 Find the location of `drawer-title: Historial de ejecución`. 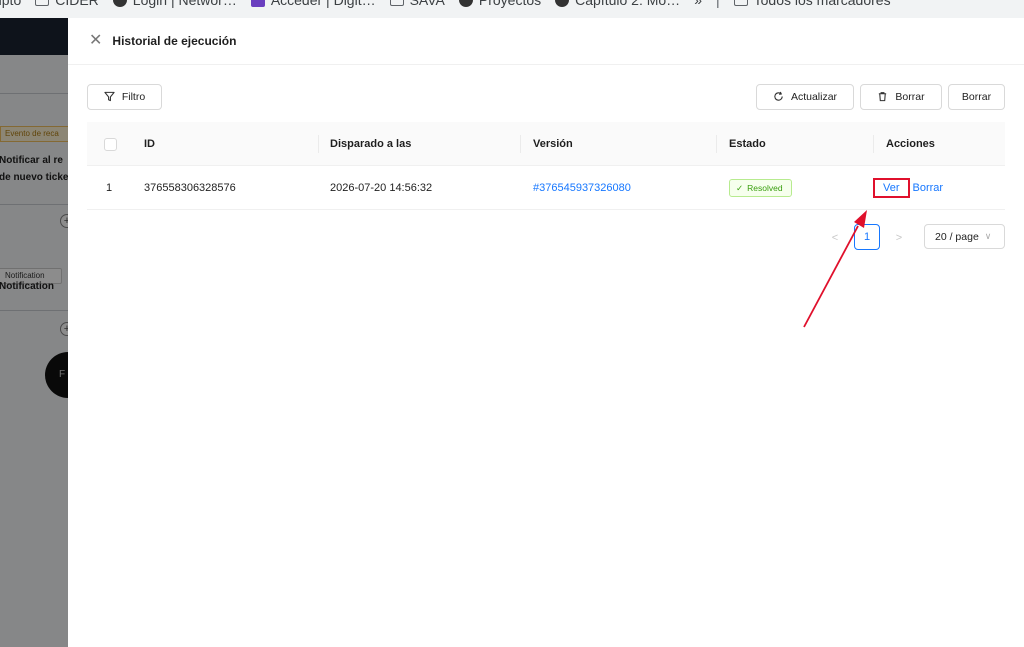

drawer-title: Historial de ejecución is located at coordinates (174, 41).